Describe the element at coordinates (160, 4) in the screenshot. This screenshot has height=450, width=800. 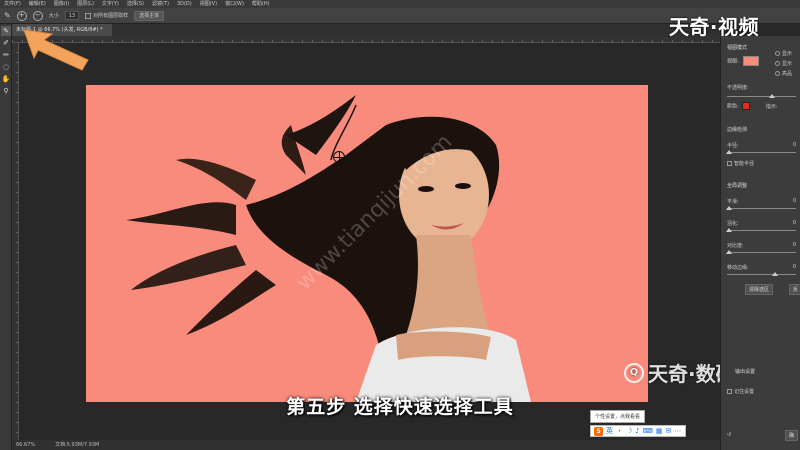
I see `menu-item-filter: 滤镜(T)` at that location.